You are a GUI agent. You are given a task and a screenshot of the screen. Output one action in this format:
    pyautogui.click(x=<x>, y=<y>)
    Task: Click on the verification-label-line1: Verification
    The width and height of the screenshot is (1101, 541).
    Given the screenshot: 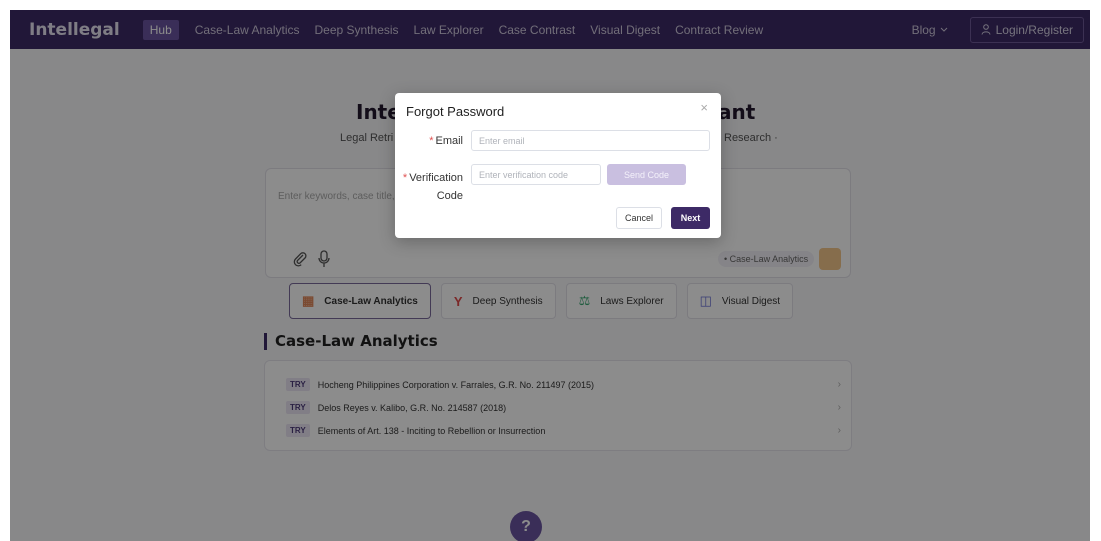 What is the action you would take?
    pyautogui.click(x=436, y=178)
    